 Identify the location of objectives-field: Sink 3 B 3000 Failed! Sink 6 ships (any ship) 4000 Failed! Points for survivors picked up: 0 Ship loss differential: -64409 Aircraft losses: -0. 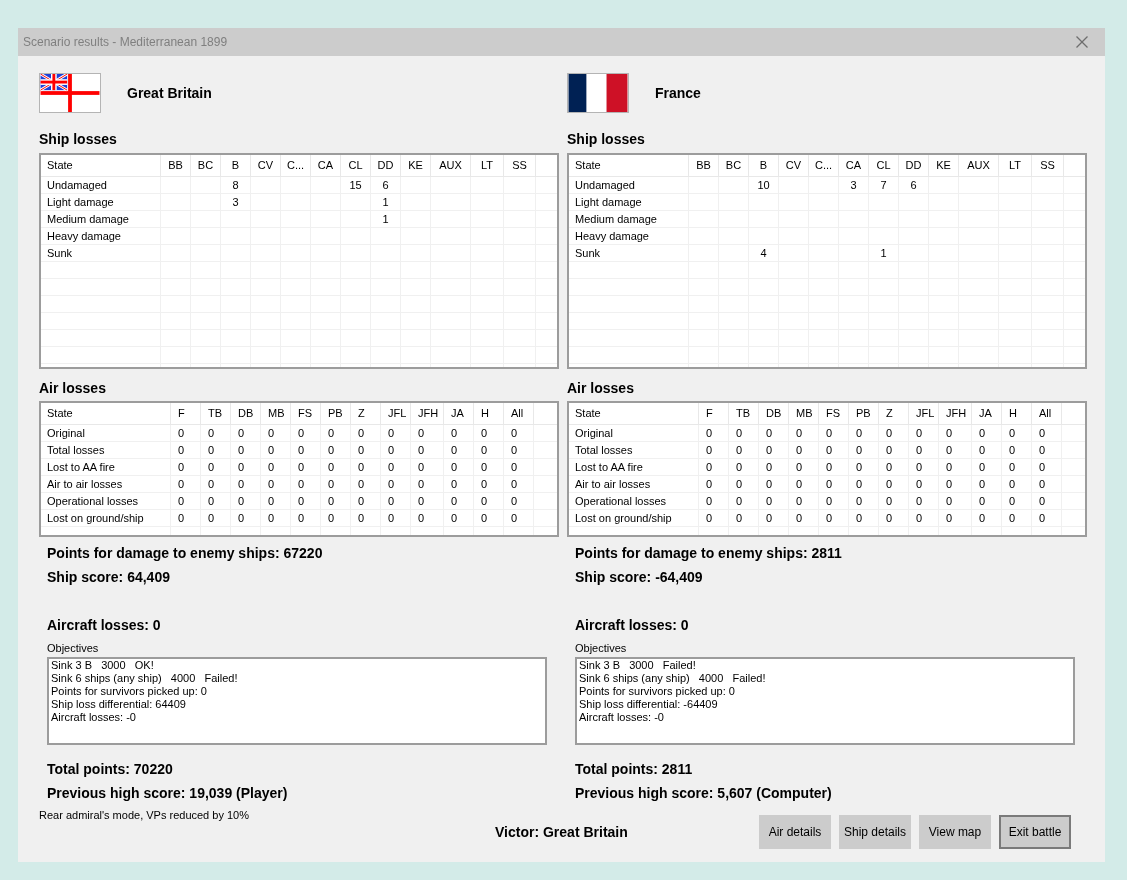
(825, 701).